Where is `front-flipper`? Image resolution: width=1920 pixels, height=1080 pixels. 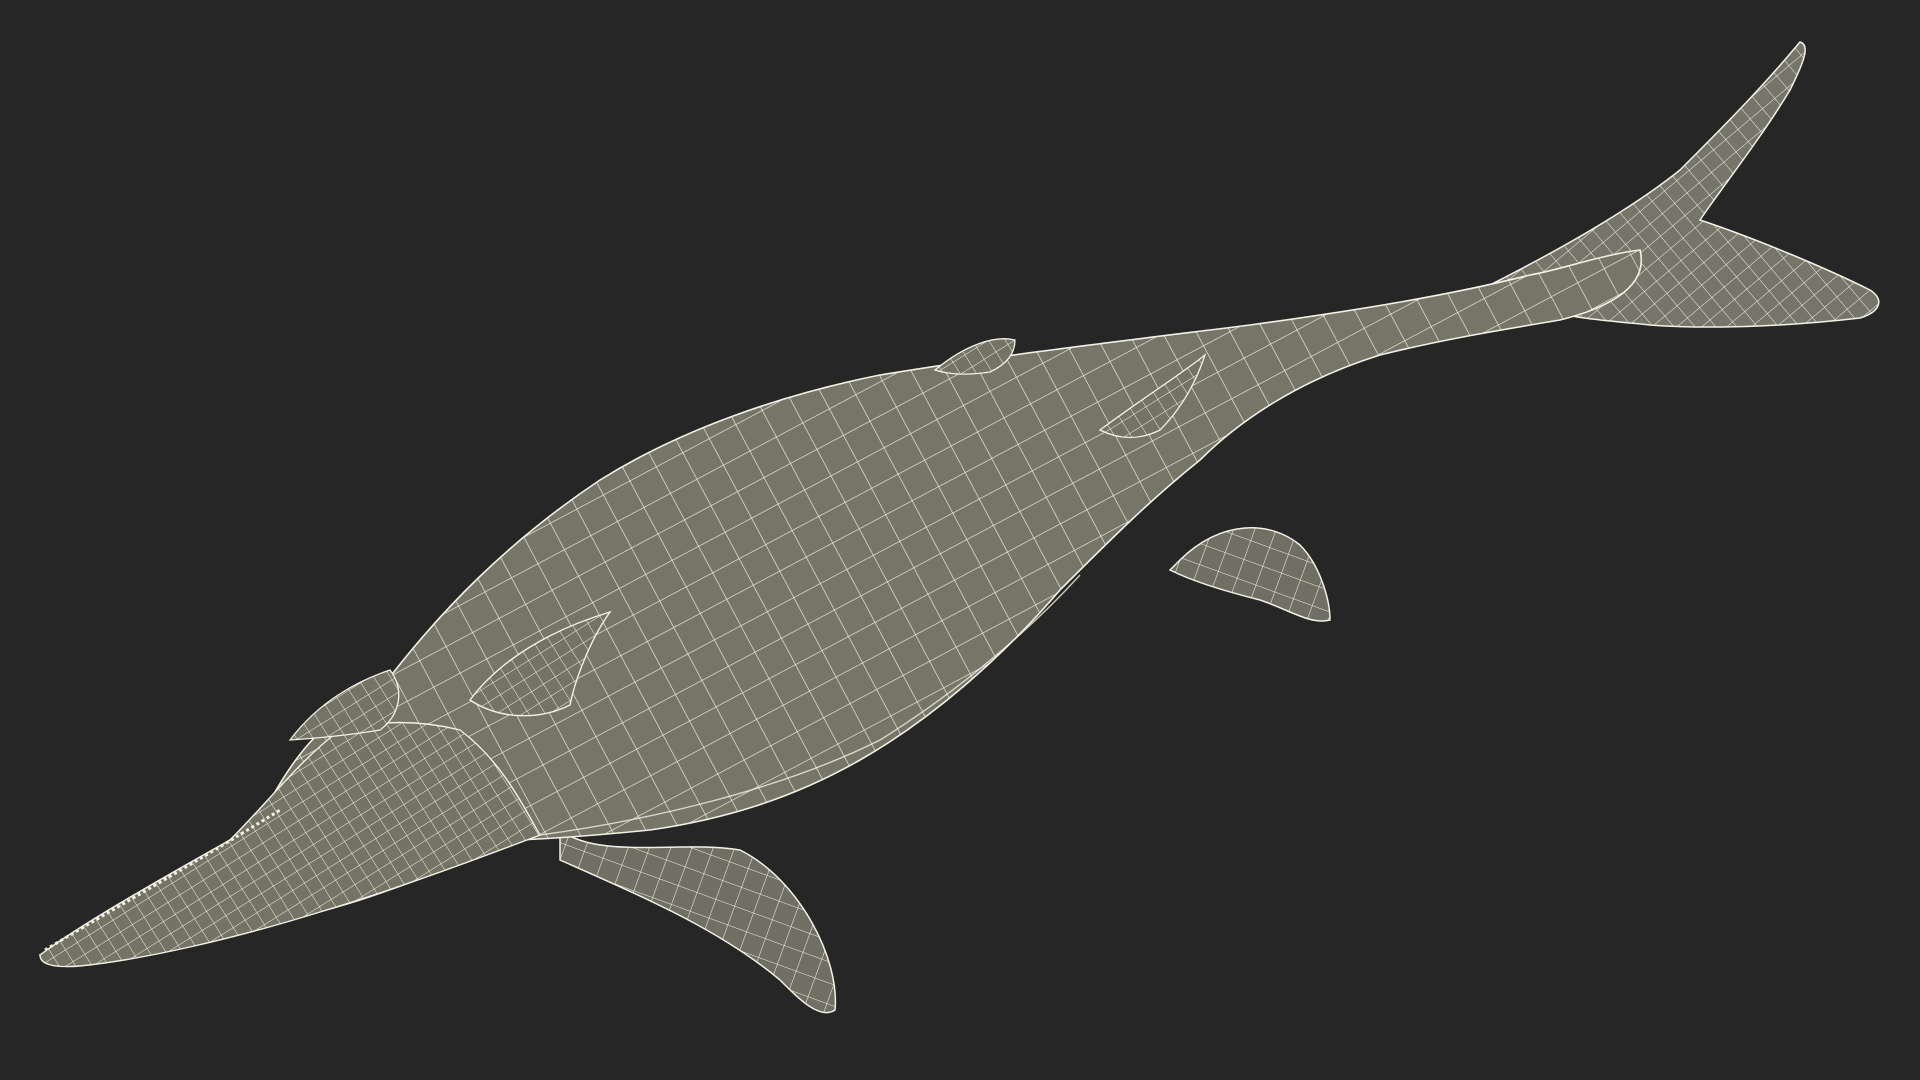
front-flipper is located at coordinates (698, 921).